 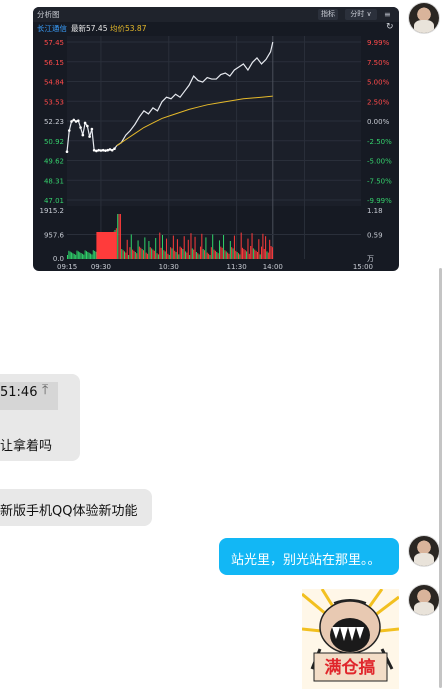 What do you see at coordinates (378, 122) in the screenshot?
I see `y-pct-tick-label: 0.00%` at bounding box center [378, 122].